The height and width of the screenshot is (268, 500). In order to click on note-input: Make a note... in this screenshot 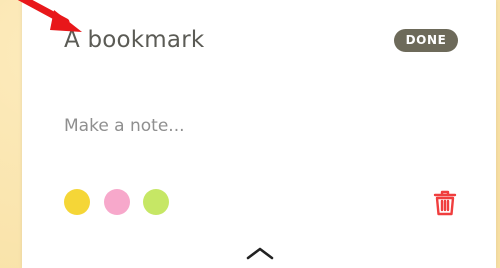, I will do `click(124, 126)`.